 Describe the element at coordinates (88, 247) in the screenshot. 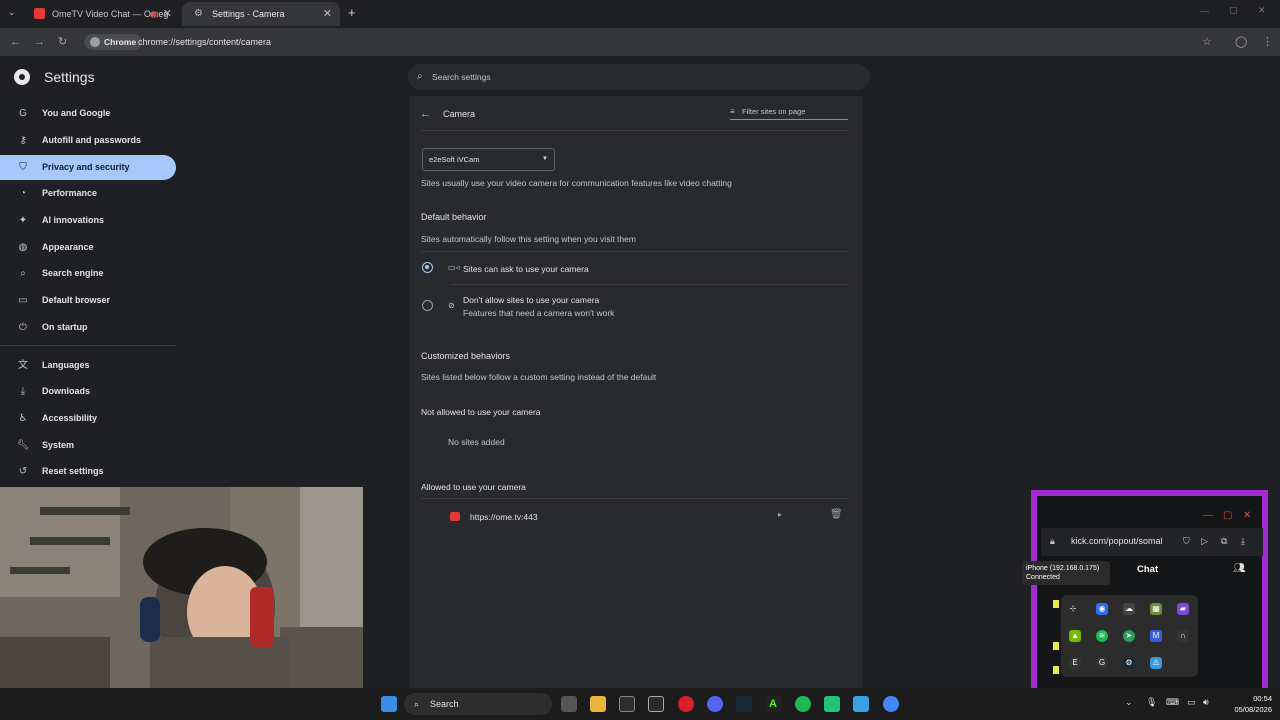

I see `sidebar-item-appearance: ◍ Appearance` at that location.